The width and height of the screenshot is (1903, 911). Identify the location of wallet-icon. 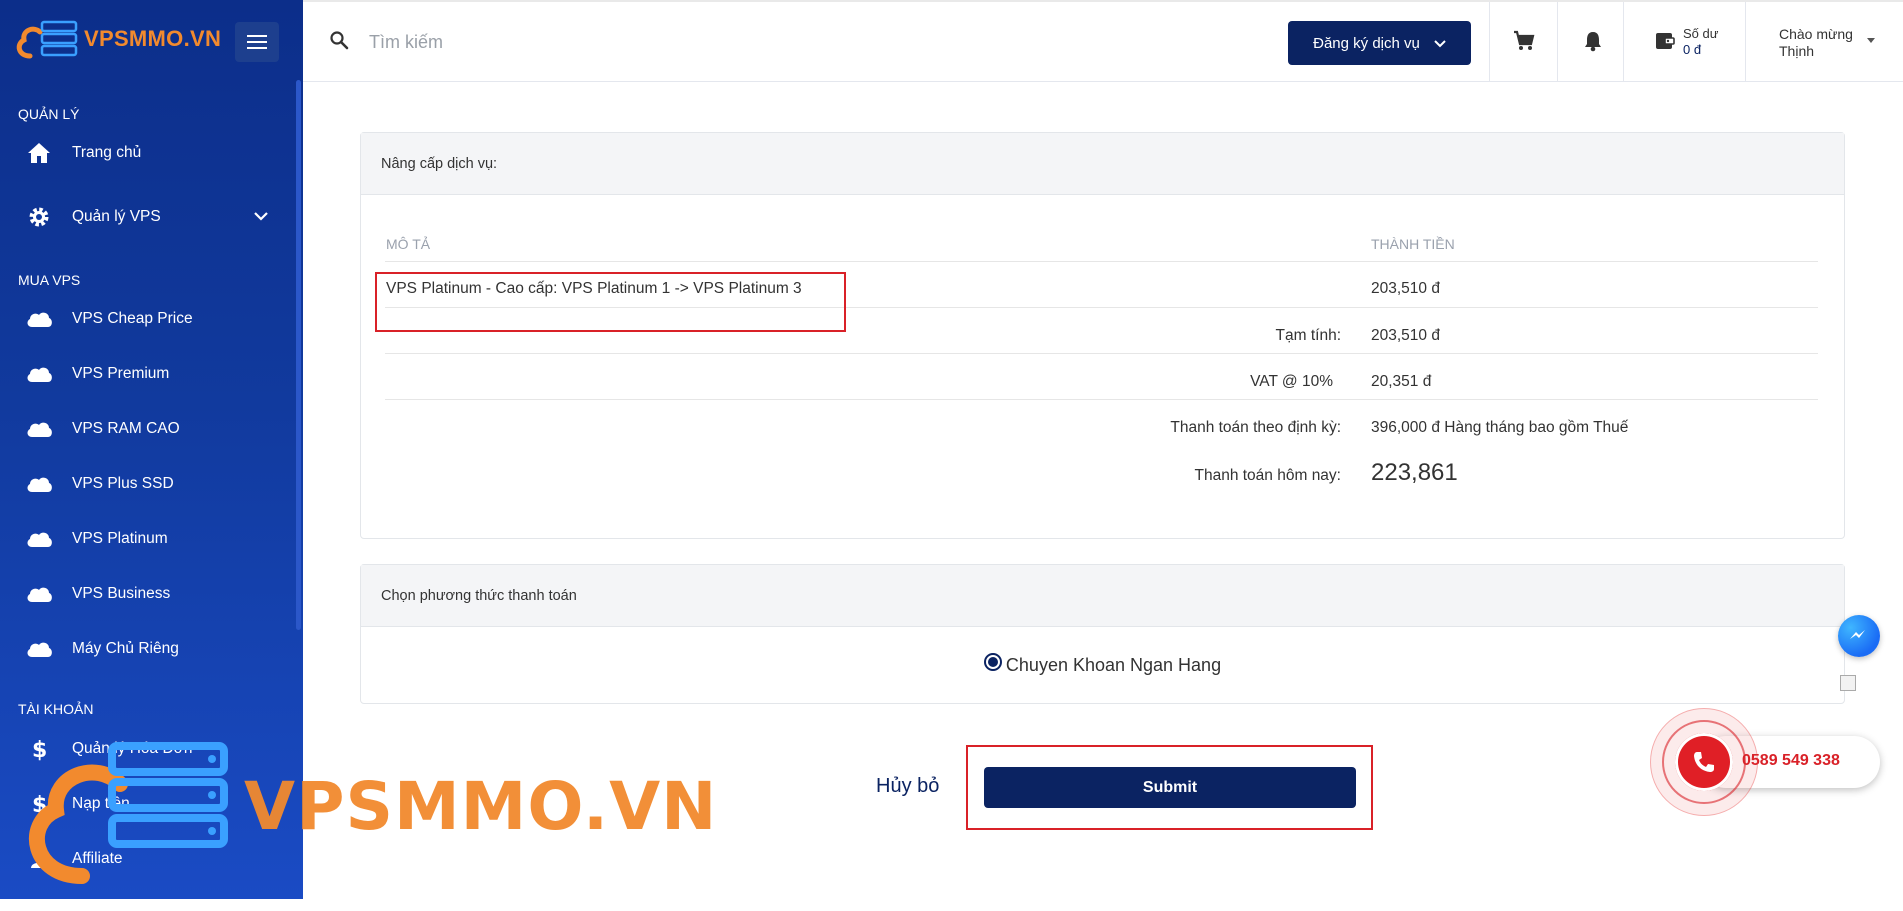
(1665, 45).